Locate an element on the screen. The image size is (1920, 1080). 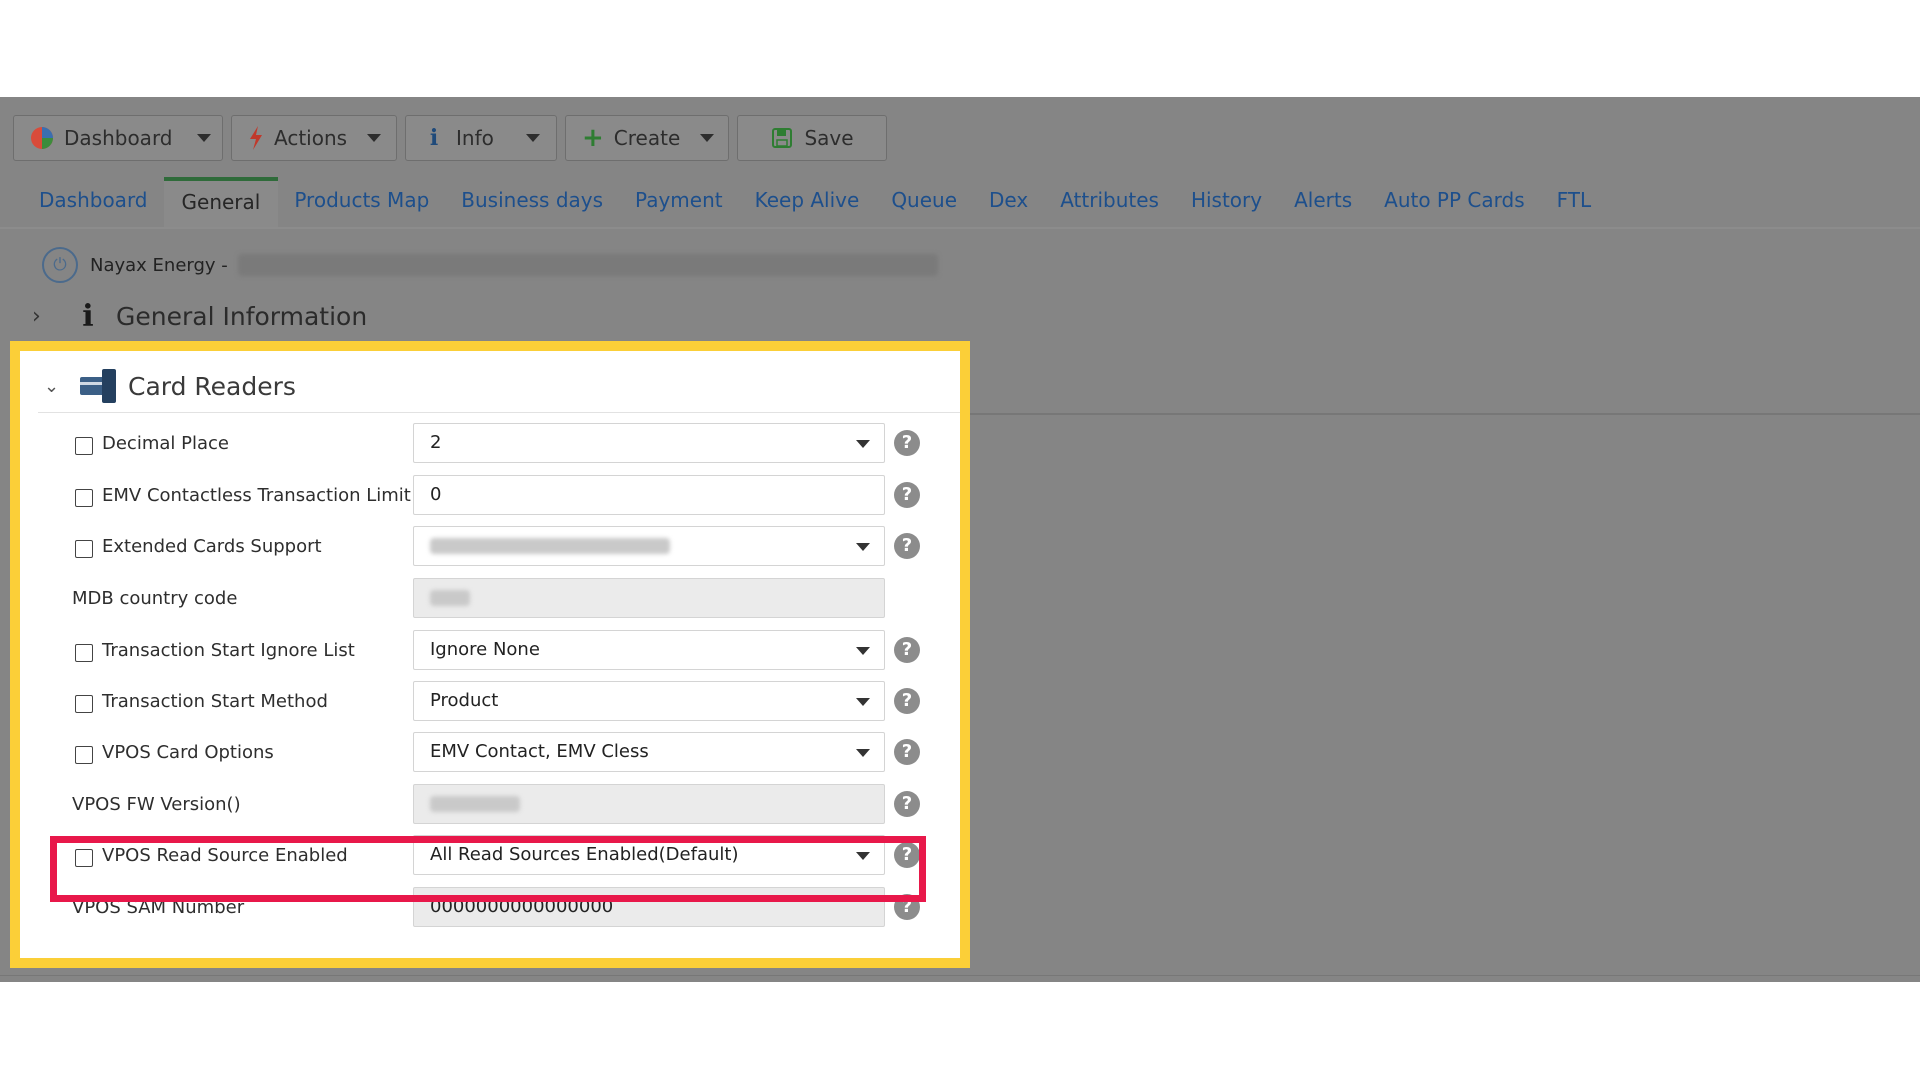
toolbar: Dashboard Actions i Info + Create Save is located at coordinates (454, 138).